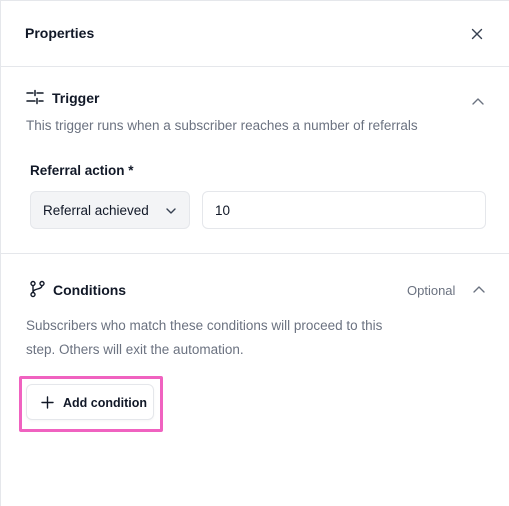 This screenshot has width=509, height=506. What do you see at coordinates (255, 34) in the screenshot?
I see `panel-header: Properties` at bounding box center [255, 34].